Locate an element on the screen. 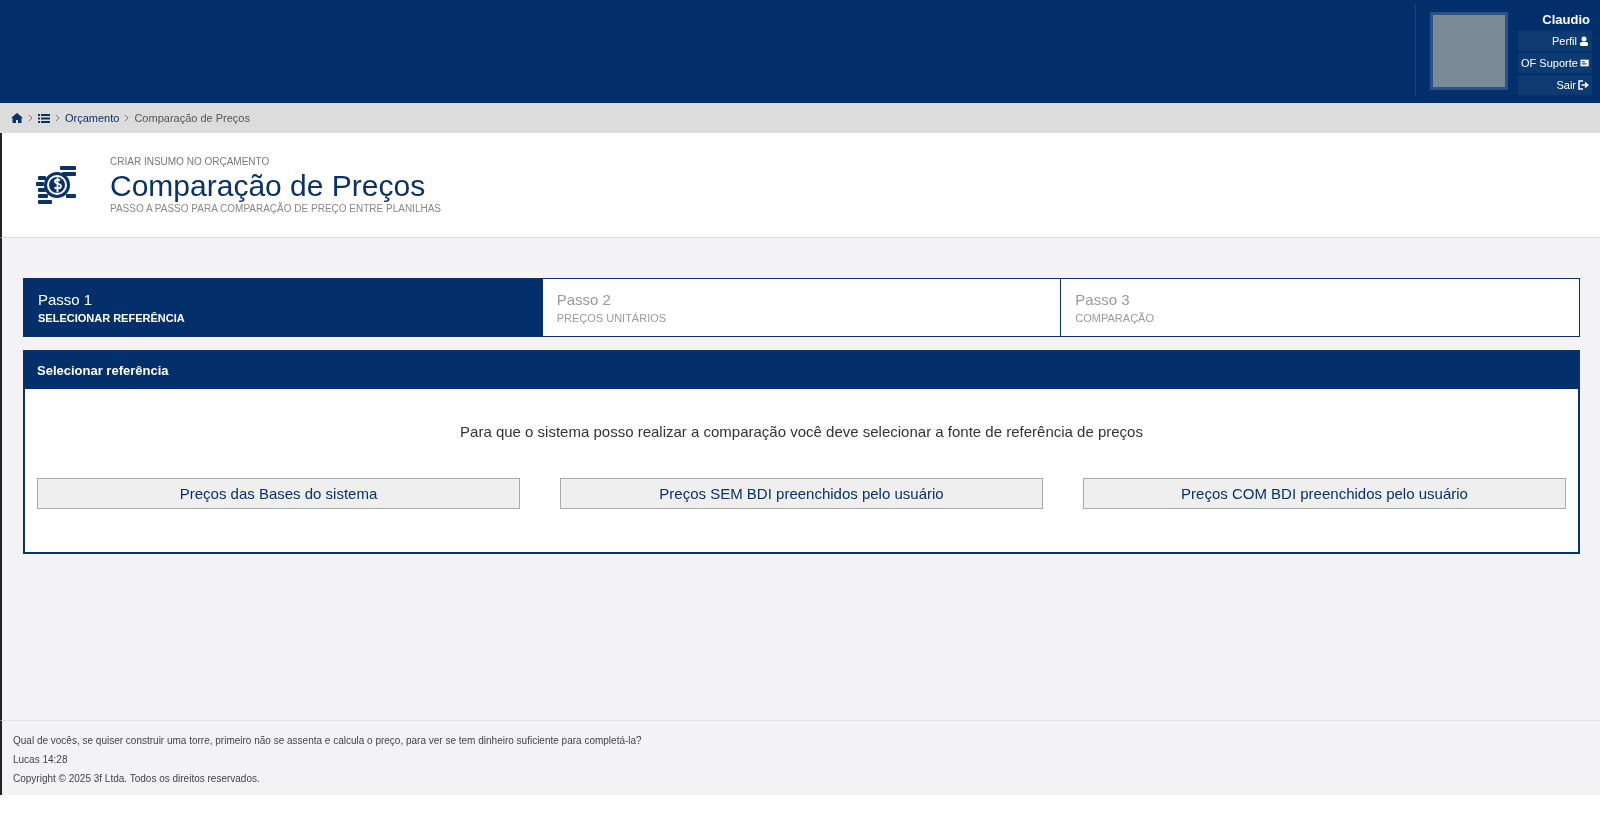  instruction-text: Para que o sistema posso realizar a comparação você deve selecionar a fonte de referência de preços is located at coordinates (801, 431).